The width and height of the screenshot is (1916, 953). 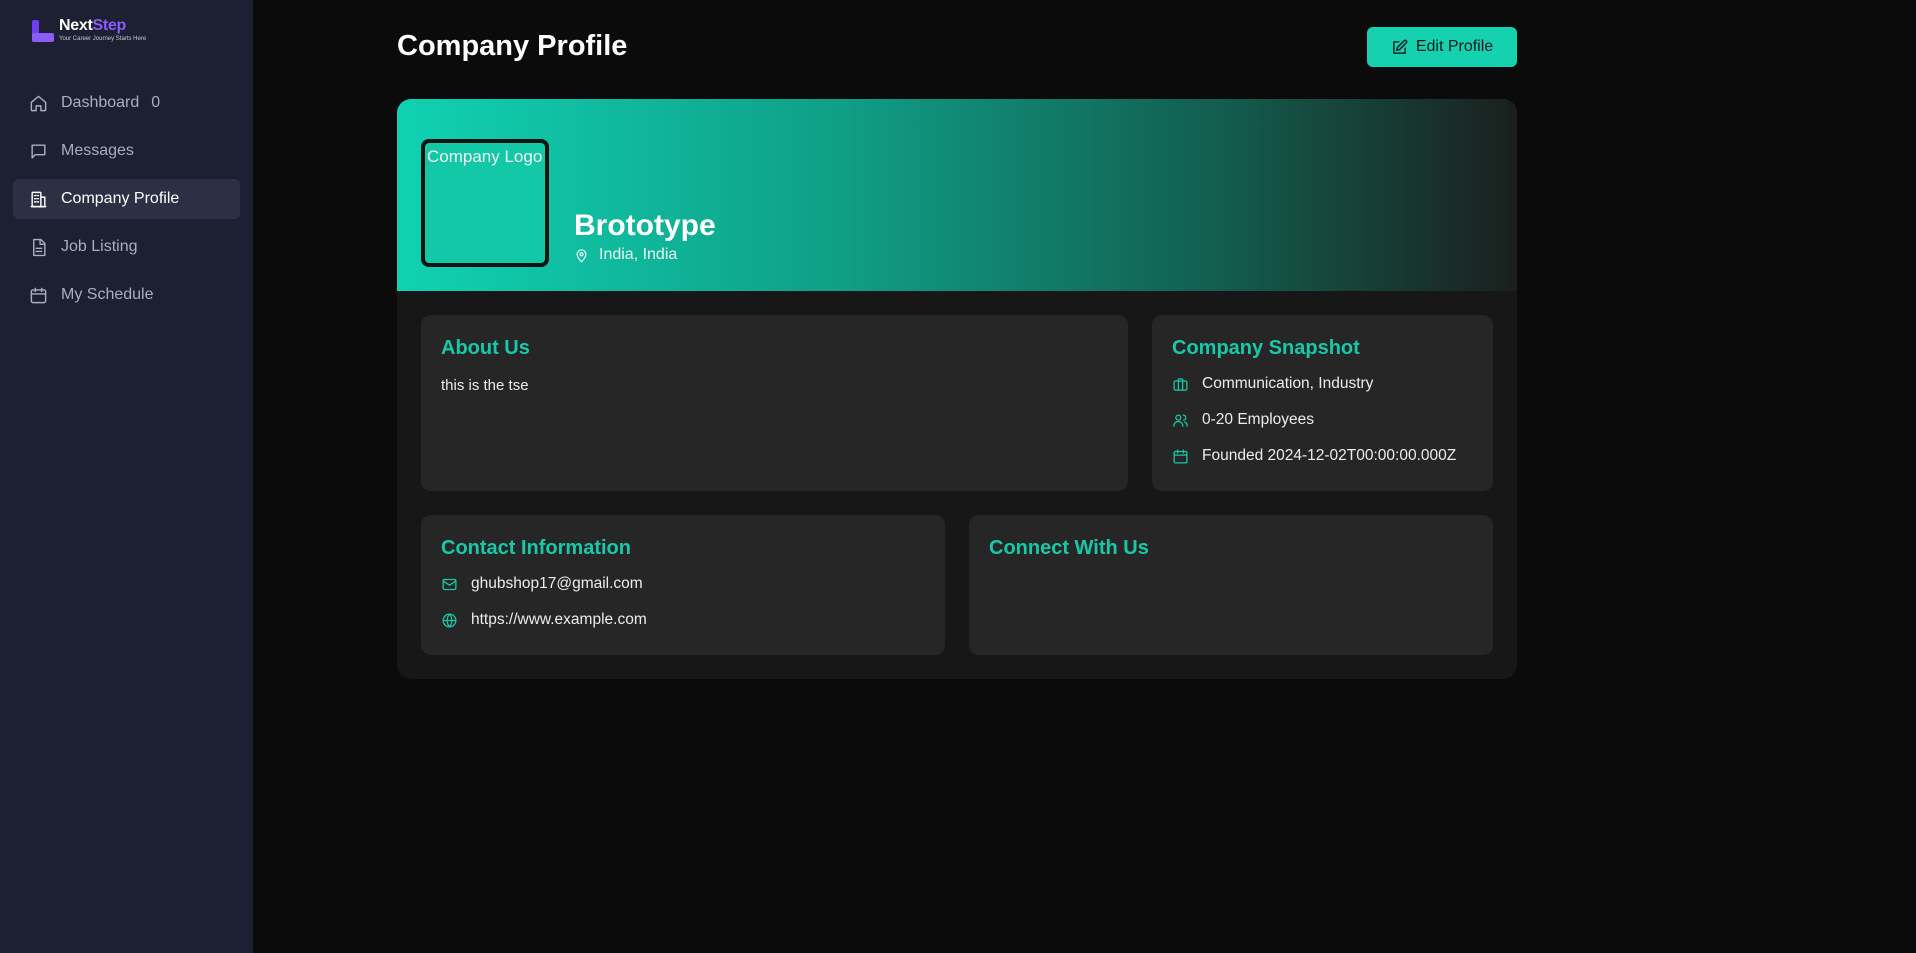 What do you see at coordinates (1266, 348) in the screenshot?
I see `company-snapshot-title: Company Snapshot` at bounding box center [1266, 348].